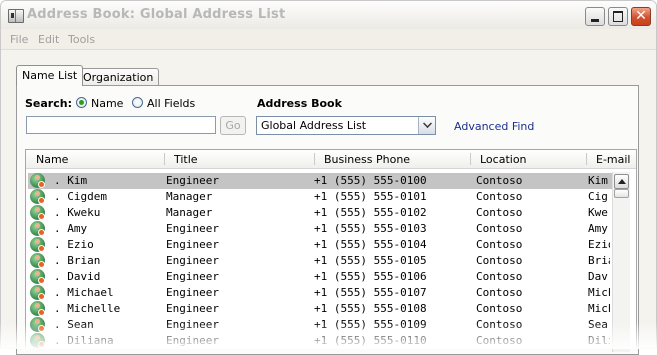 This screenshot has height=355, width=657. Describe the element at coordinates (370, 260) in the screenshot. I see `cell-business-phone: +1 (555) 555-0105` at that location.